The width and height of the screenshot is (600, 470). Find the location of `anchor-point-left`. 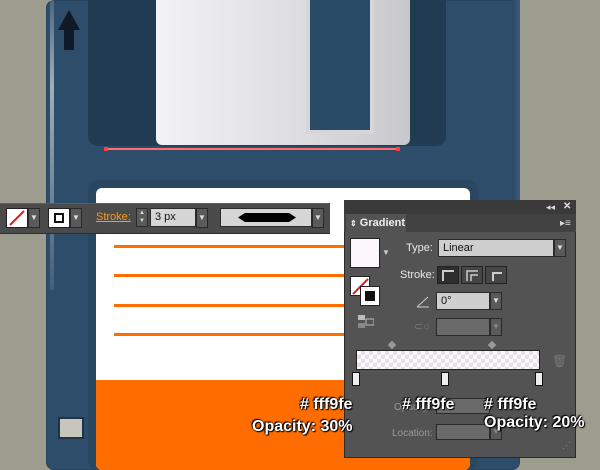

anchor-point-left is located at coordinates (106, 149).